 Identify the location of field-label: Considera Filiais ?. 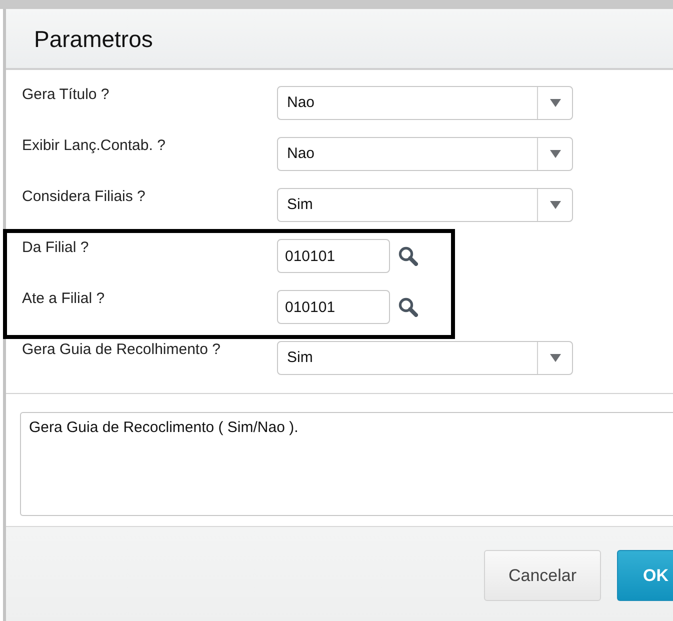
(84, 197).